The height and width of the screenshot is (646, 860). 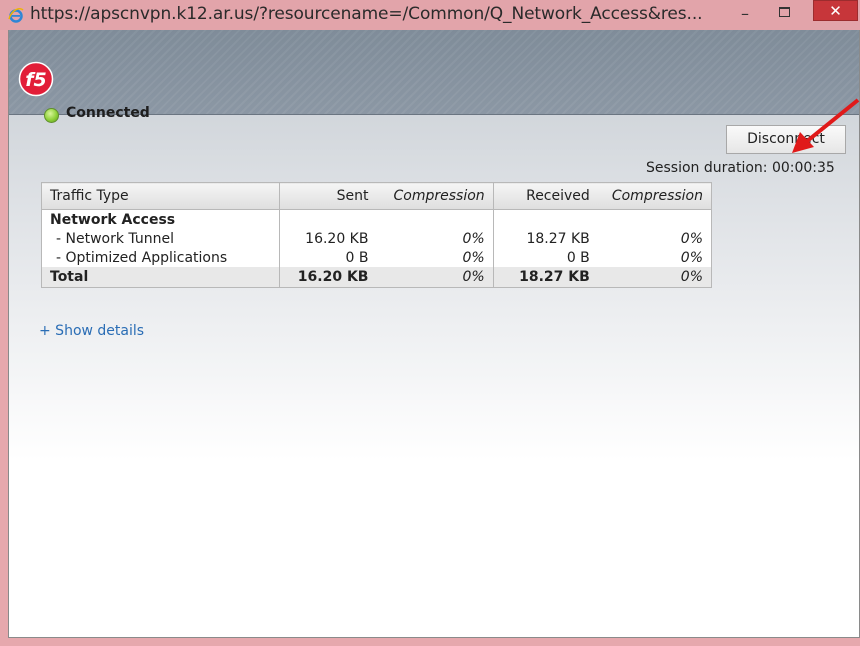 I want to click on row-type: - Network Tunnel, so click(x=161, y=238).